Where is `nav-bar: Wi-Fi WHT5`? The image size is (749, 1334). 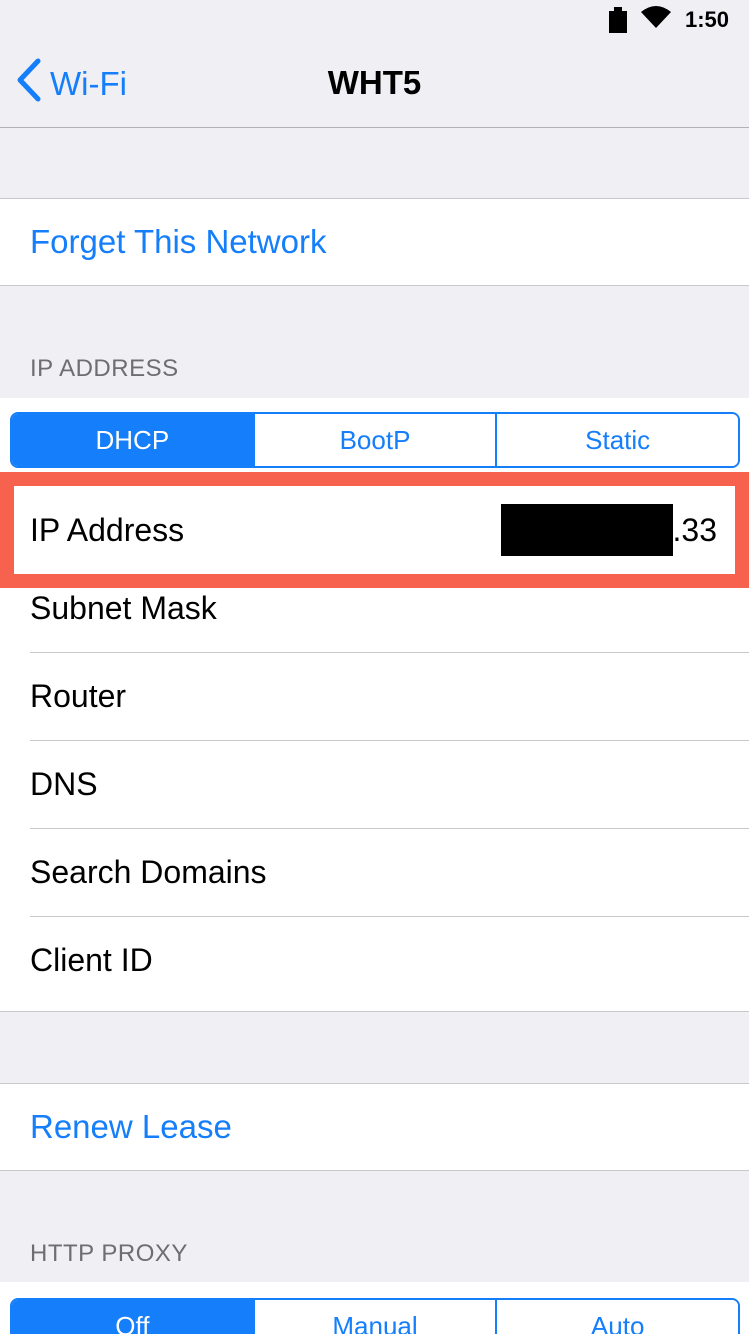
nav-bar: Wi-Fi WHT5 is located at coordinates (374, 84).